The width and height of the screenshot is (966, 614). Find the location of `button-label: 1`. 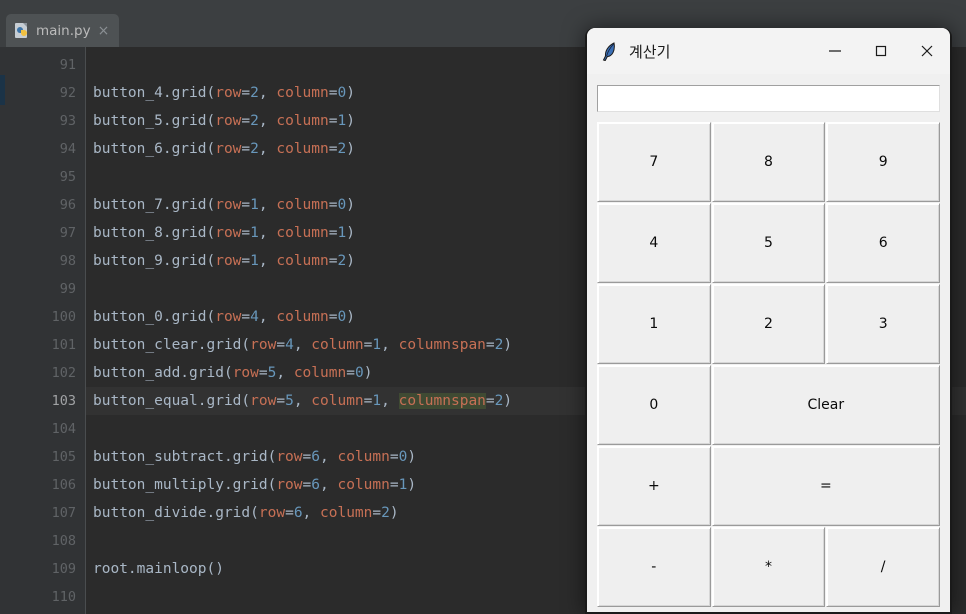

button-label: 1 is located at coordinates (654, 324).